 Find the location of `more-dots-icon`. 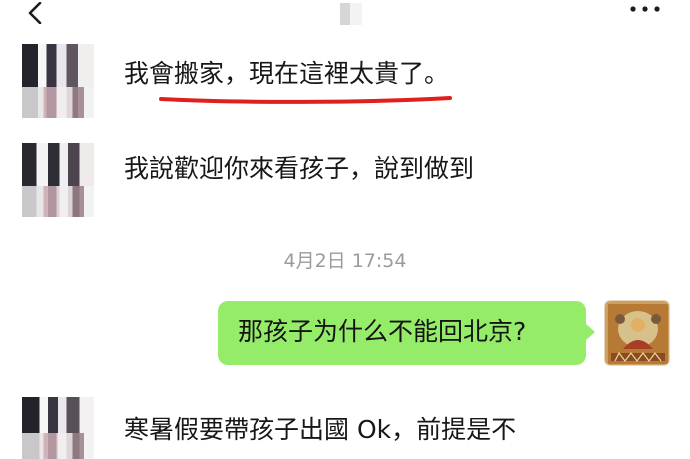

more-dots-icon is located at coordinates (645, 9).